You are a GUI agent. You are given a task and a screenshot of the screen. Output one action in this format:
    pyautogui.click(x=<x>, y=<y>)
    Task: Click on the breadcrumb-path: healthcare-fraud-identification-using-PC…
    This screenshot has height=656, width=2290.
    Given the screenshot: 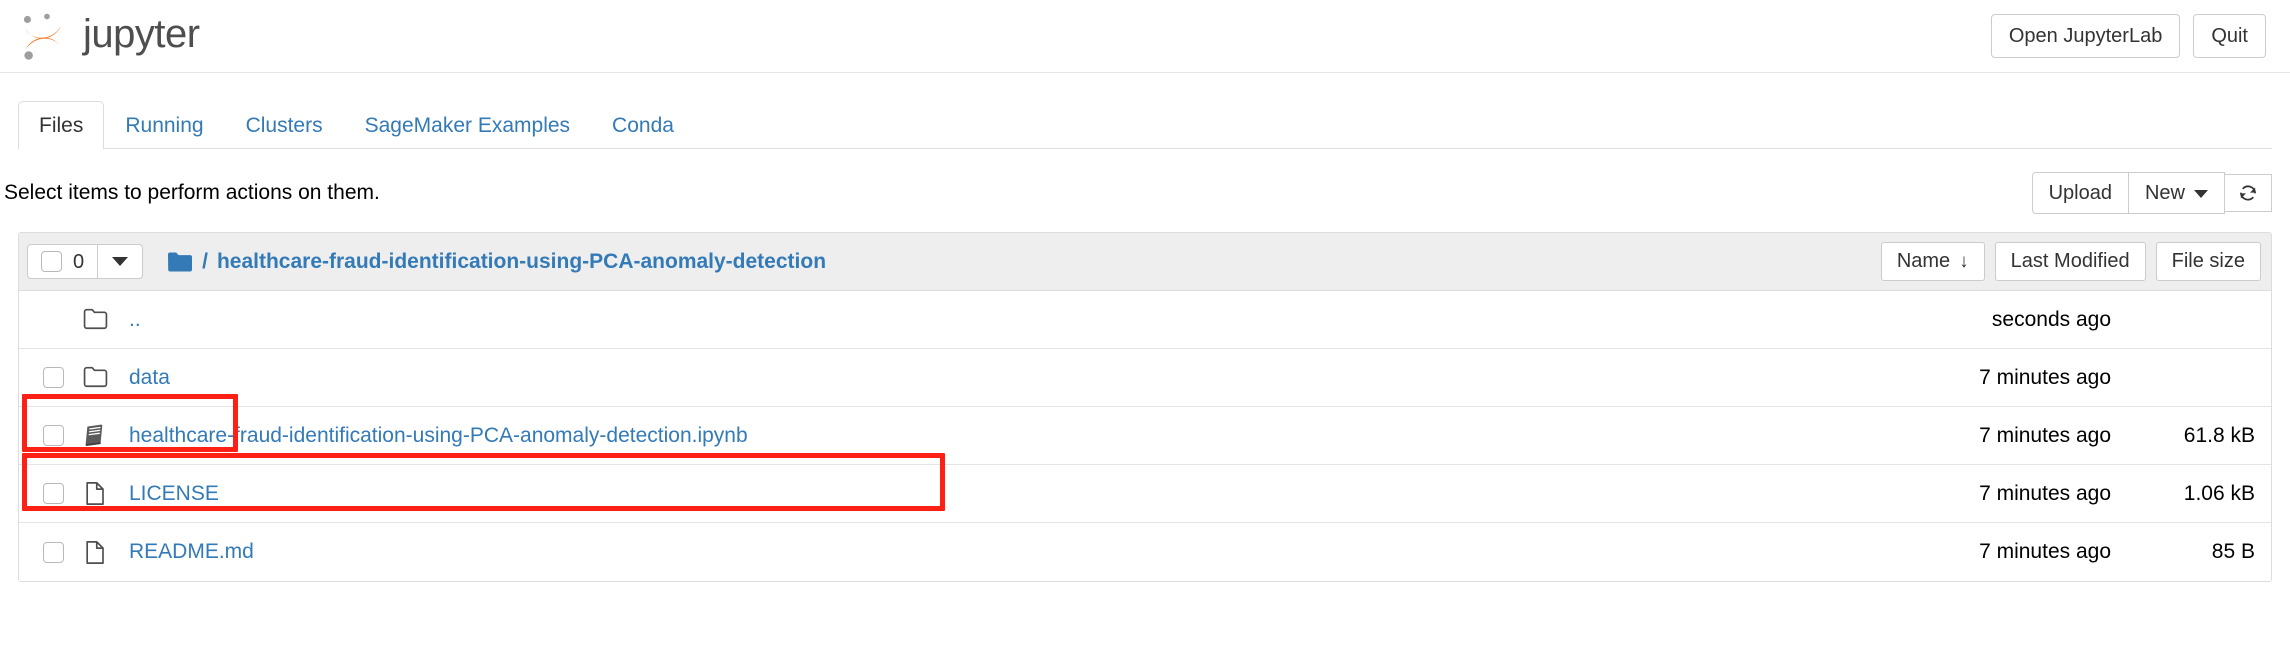 What is the action you would take?
    pyautogui.click(x=521, y=262)
    